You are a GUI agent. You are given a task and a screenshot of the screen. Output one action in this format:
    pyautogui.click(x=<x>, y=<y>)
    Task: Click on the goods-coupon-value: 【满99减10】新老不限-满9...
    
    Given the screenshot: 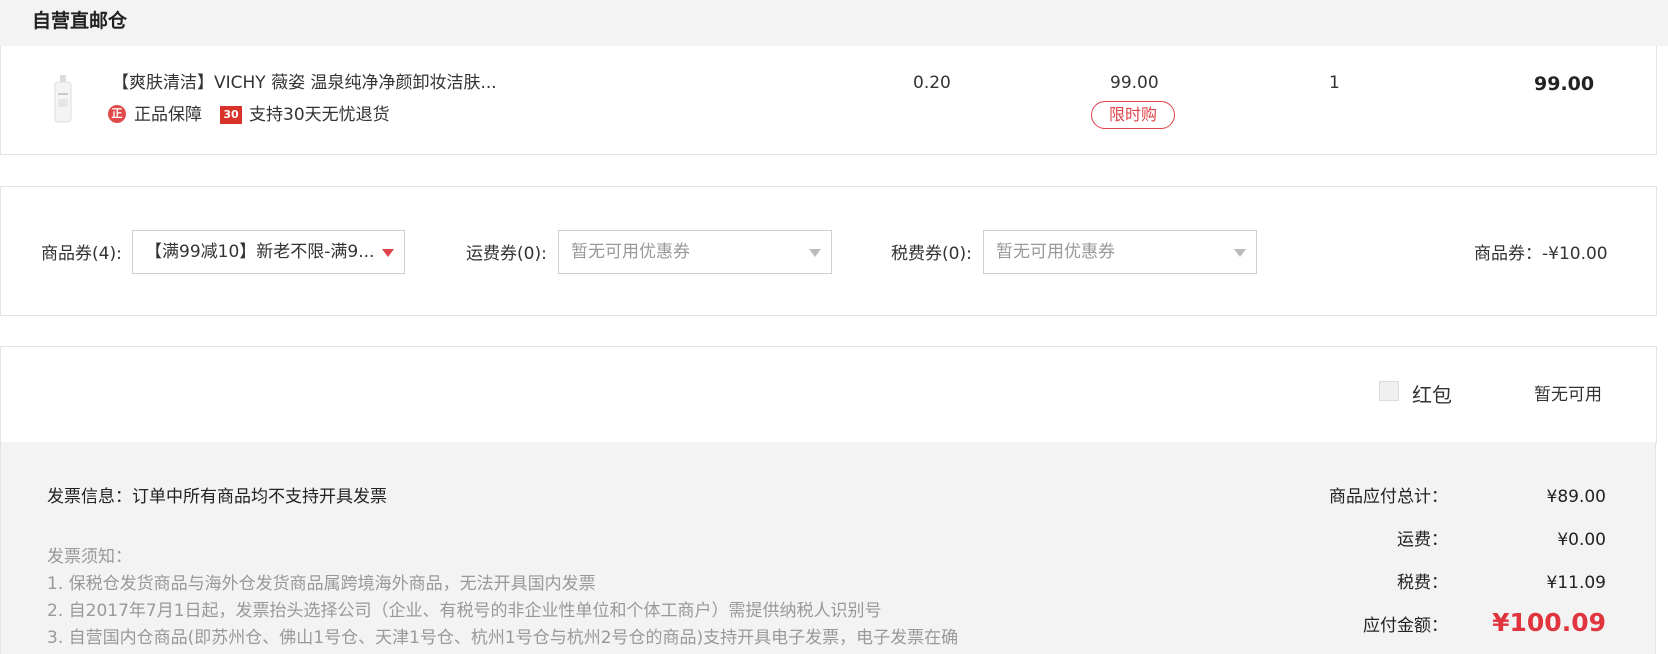 What is the action you would take?
    pyautogui.click(x=260, y=252)
    